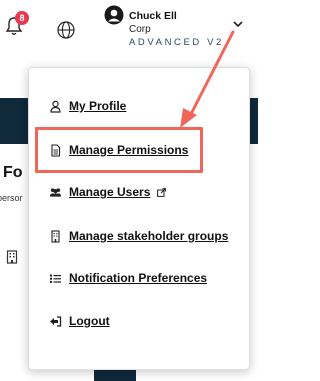 Image resolution: width=320 pixels, height=381 pixels. I want to click on menu-item-manage-stakeholder-groups: Manage stakeholder groups, so click(139, 237).